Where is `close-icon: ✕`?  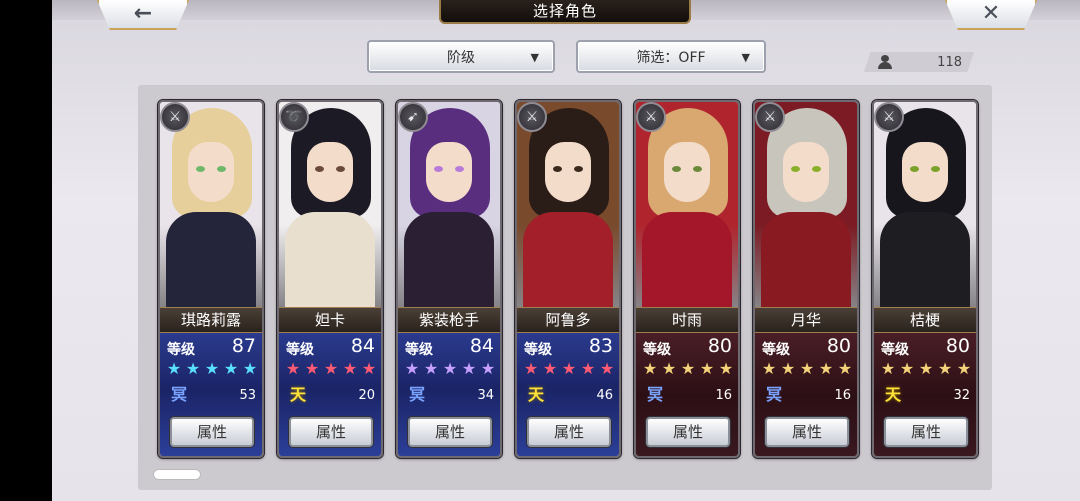 close-icon: ✕ is located at coordinates (991, 13).